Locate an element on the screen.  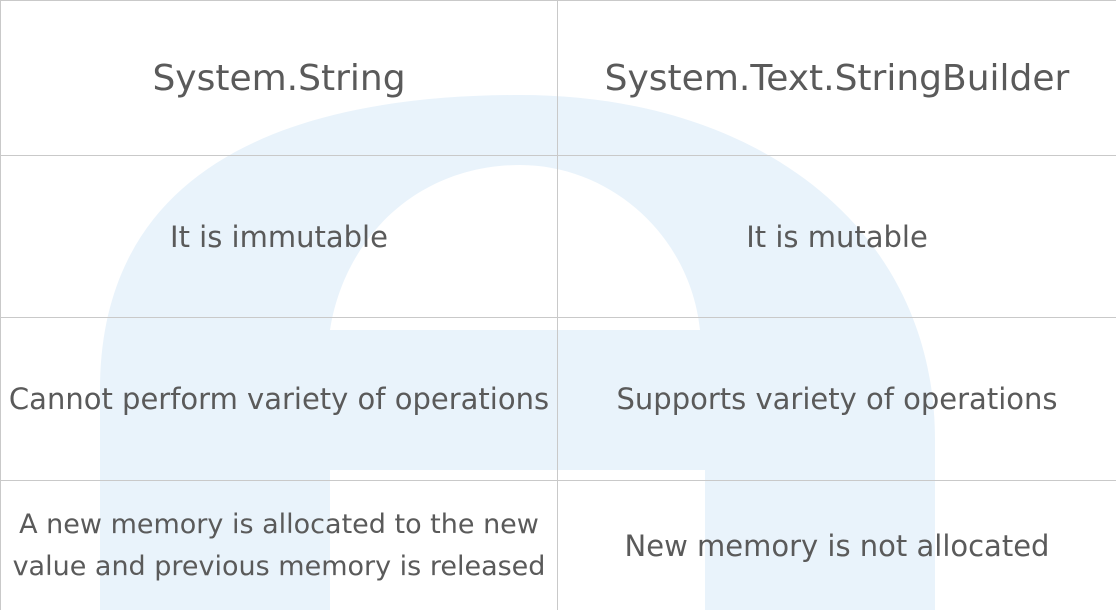
header-system-string: System.String is located at coordinates (279, 78).